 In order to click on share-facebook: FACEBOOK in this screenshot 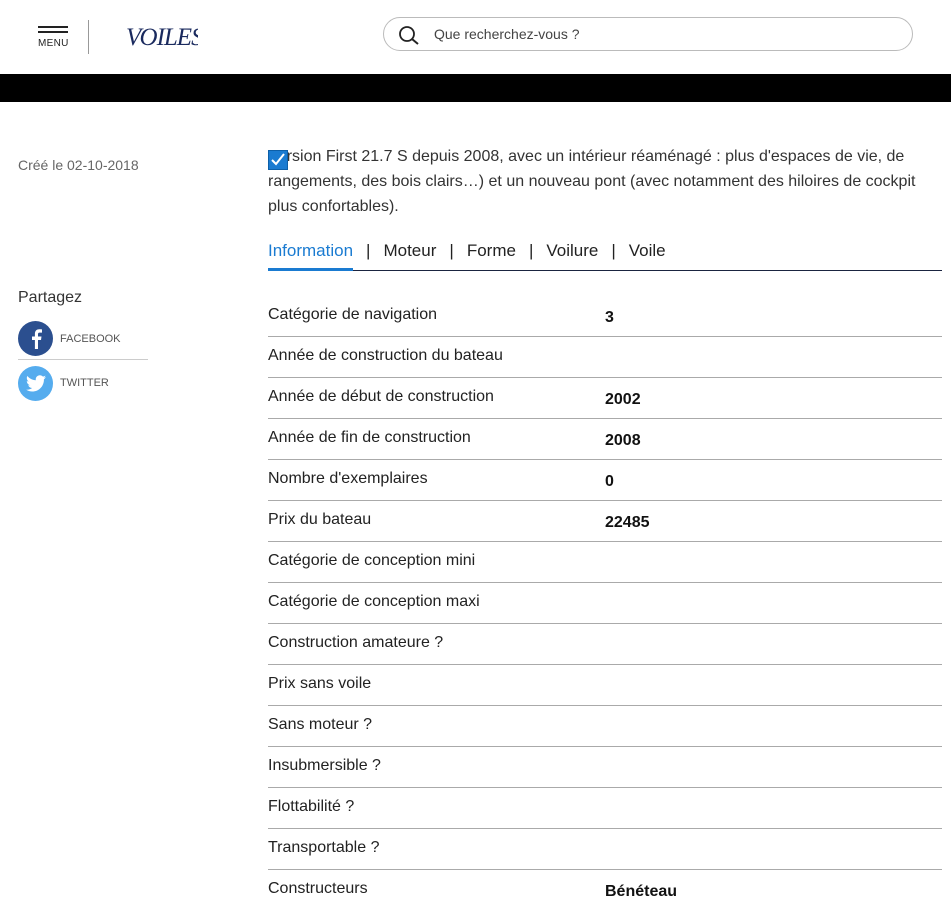, I will do `click(83, 339)`.